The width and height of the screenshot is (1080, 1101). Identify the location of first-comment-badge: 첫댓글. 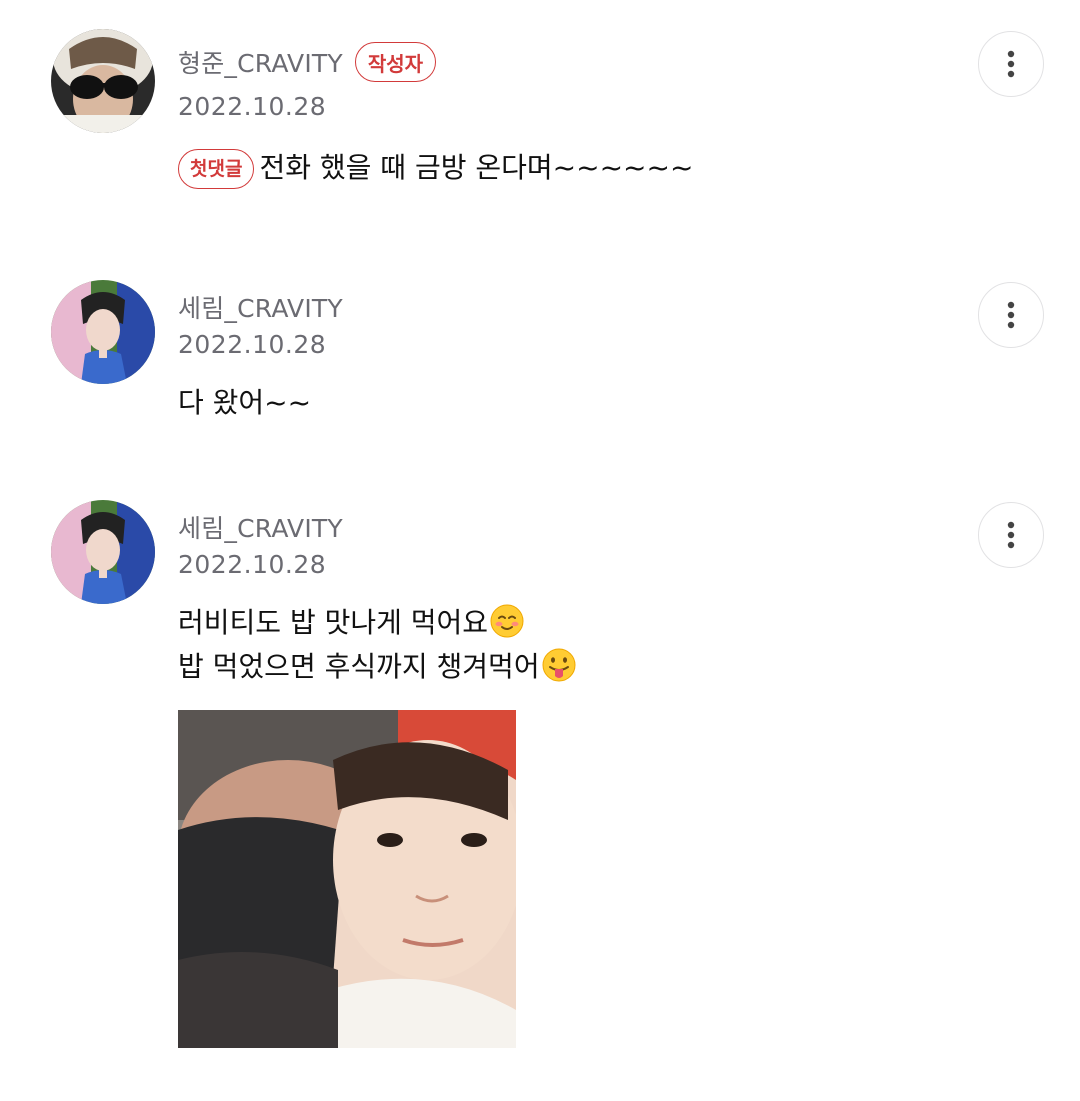
(216, 169).